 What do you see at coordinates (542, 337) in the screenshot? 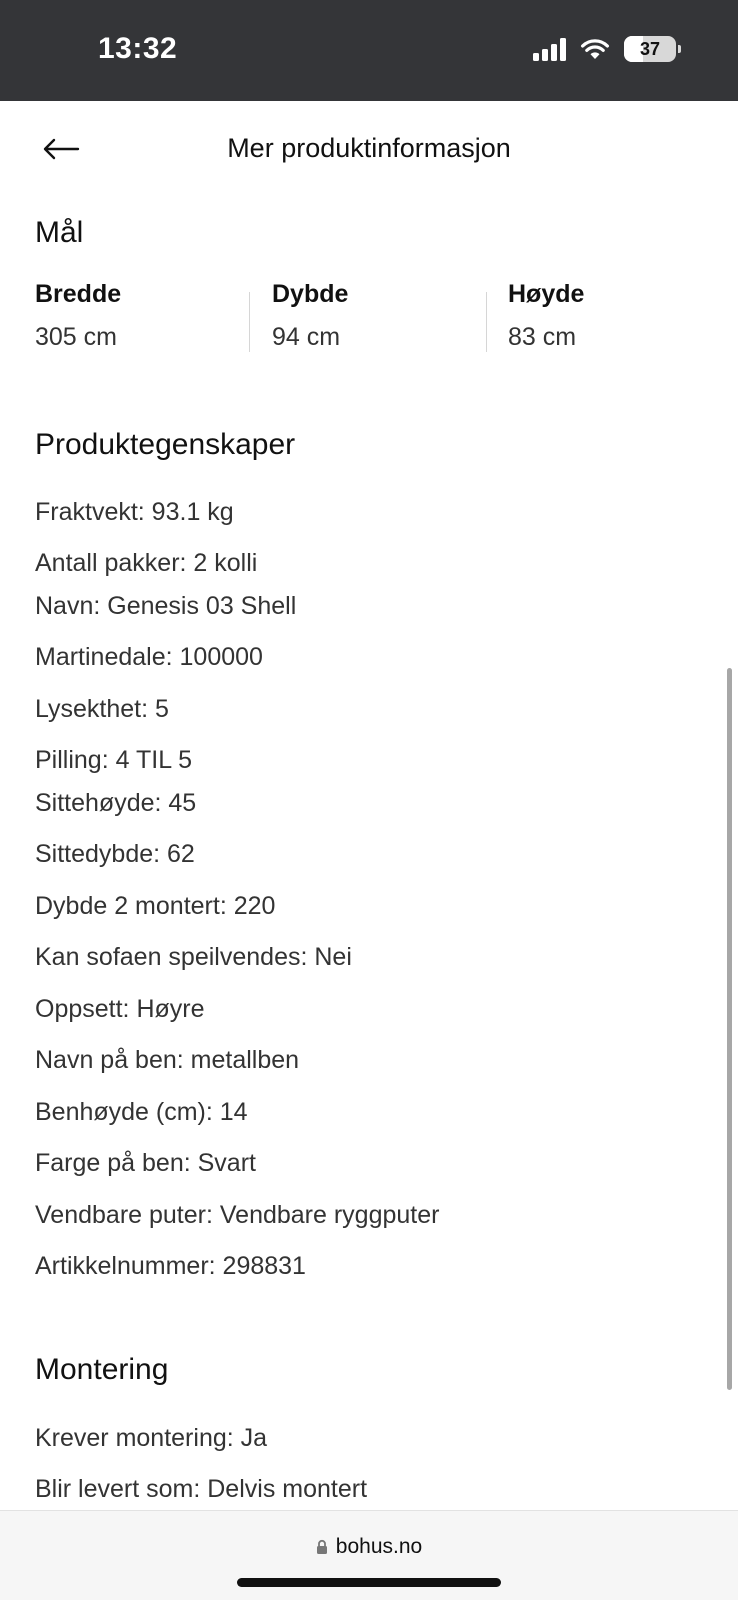
I see `dimension-value: 83 cm` at bounding box center [542, 337].